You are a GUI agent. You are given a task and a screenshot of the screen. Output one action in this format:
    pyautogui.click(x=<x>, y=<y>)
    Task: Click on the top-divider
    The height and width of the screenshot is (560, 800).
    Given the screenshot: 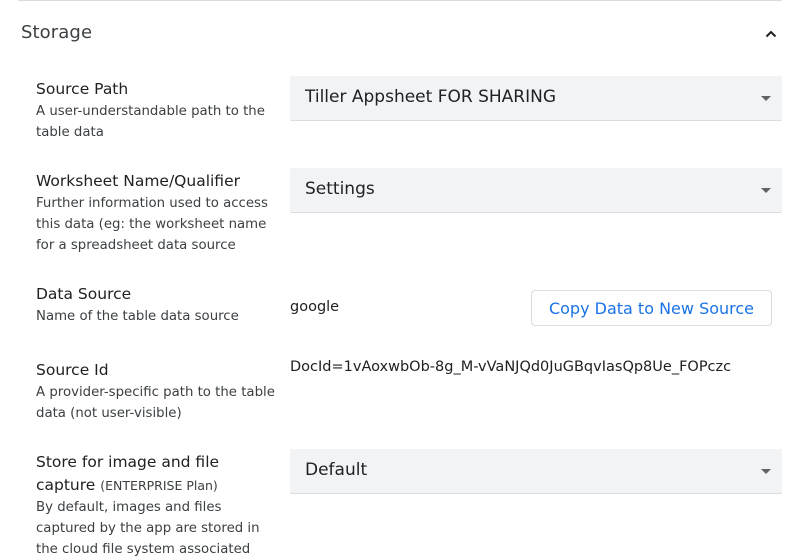 What is the action you would take?
    pyautogui.click(x=400, y=0)
    